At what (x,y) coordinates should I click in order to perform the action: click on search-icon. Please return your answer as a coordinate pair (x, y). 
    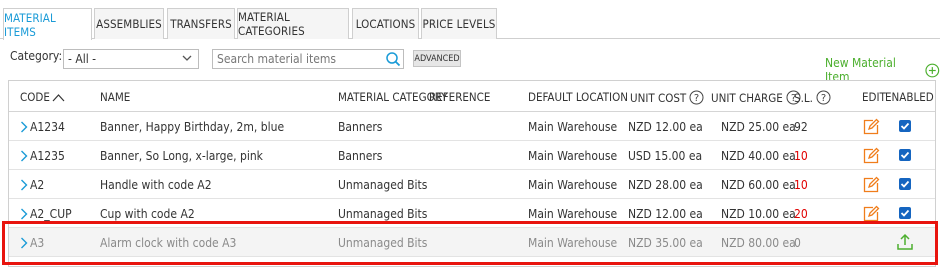
    Looking at the image, I should click on (393, 59).